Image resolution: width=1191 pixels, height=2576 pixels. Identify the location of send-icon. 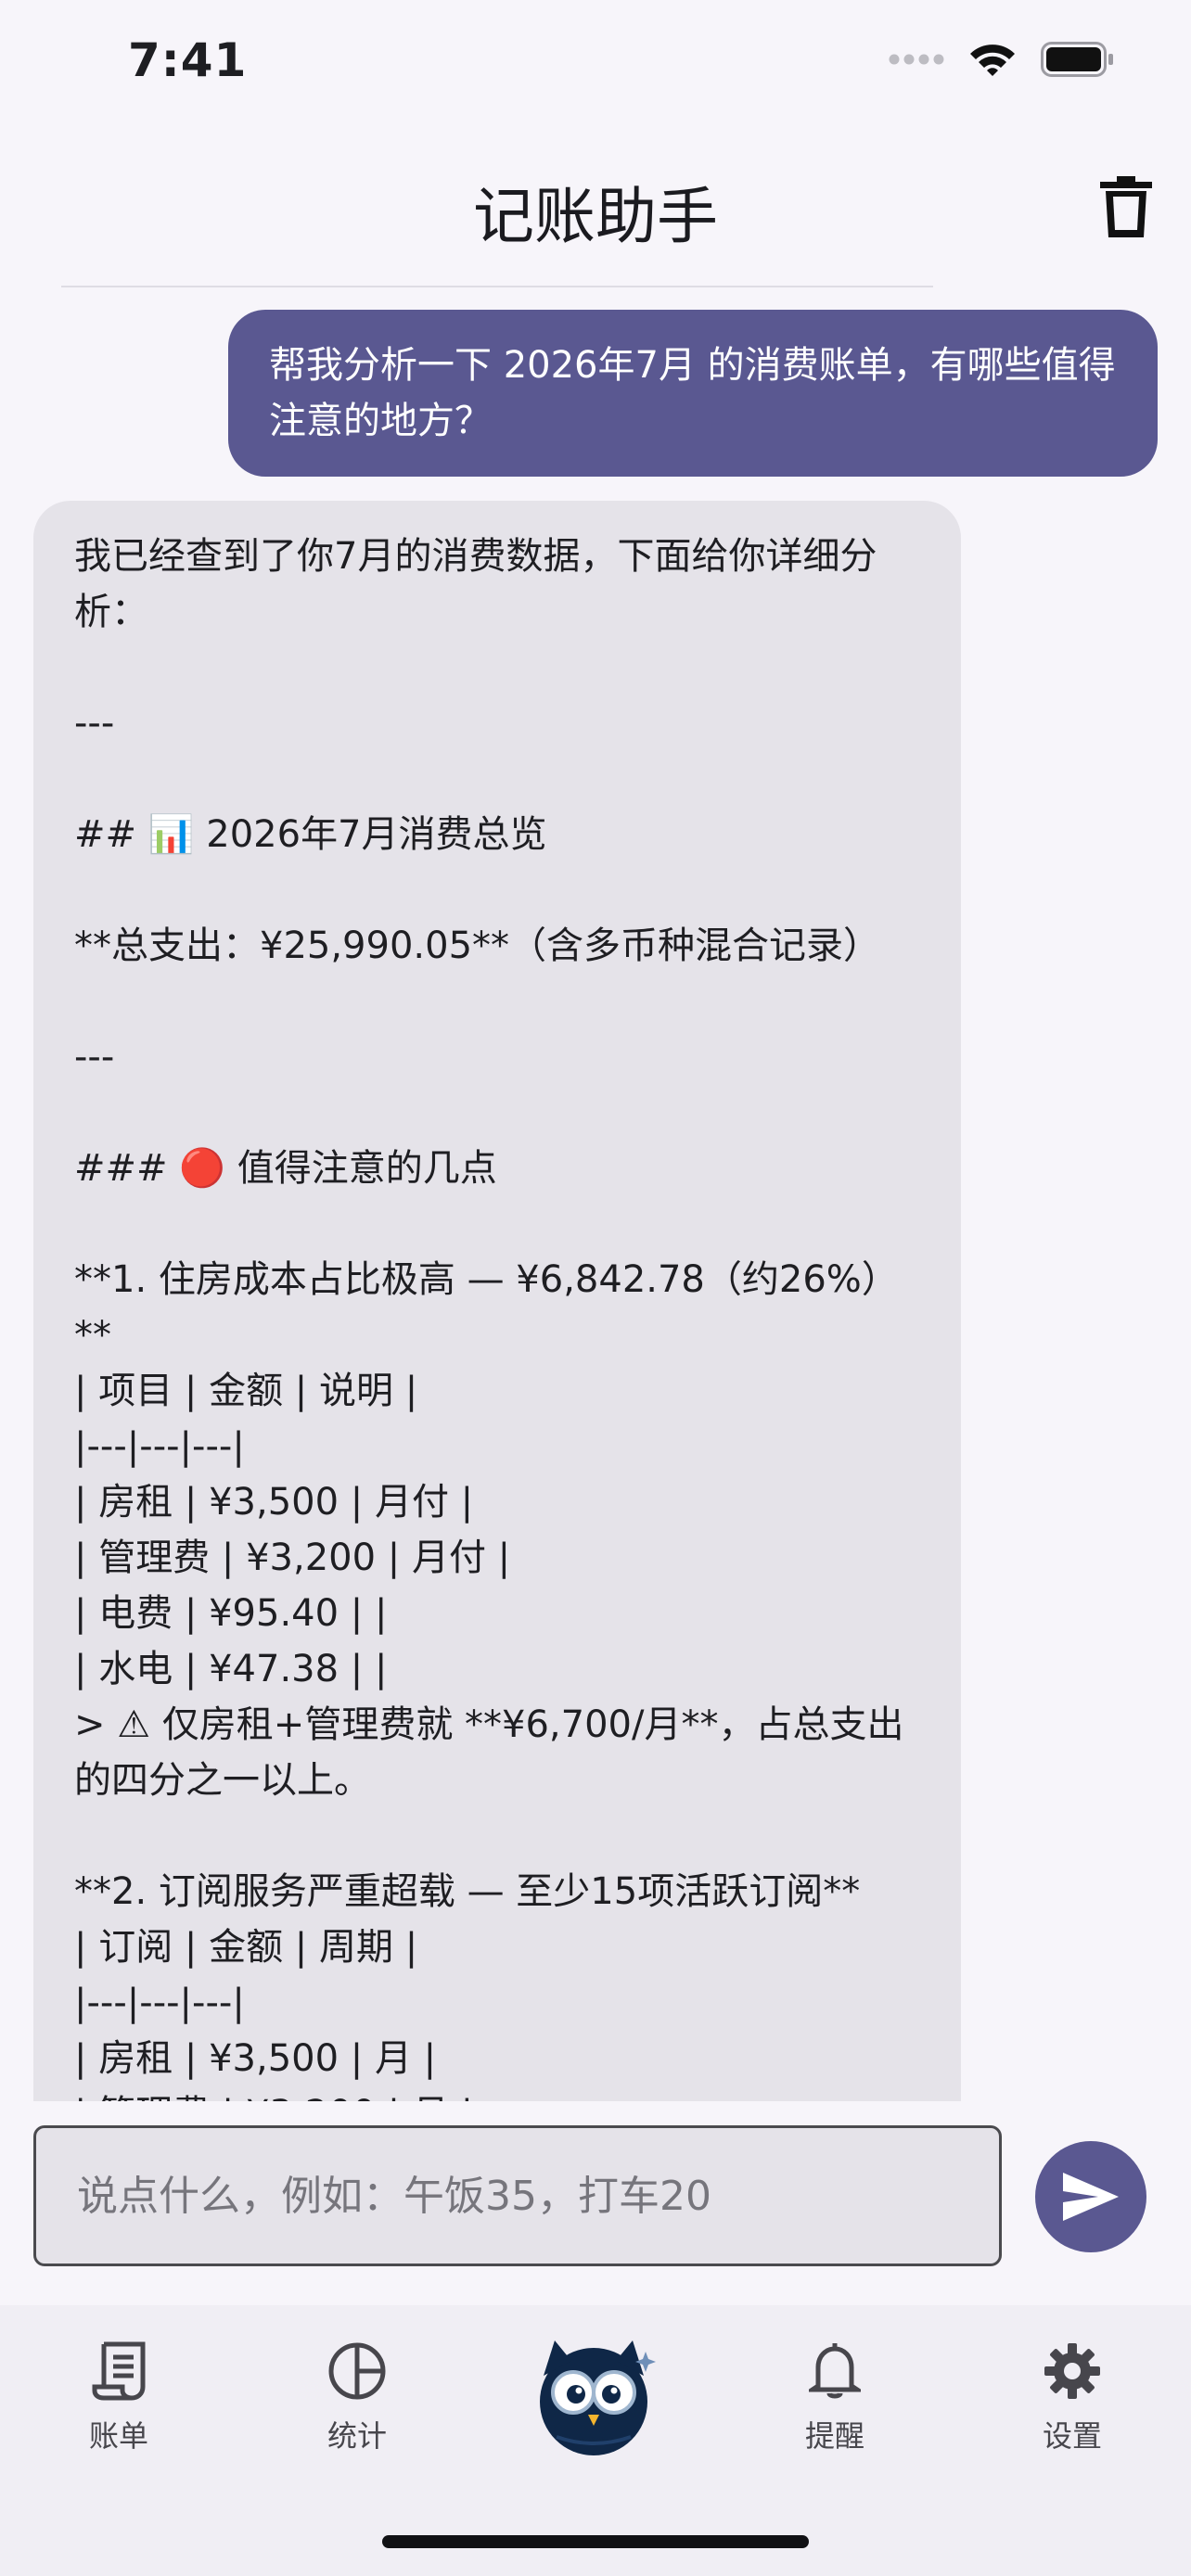
(1091, 2197).